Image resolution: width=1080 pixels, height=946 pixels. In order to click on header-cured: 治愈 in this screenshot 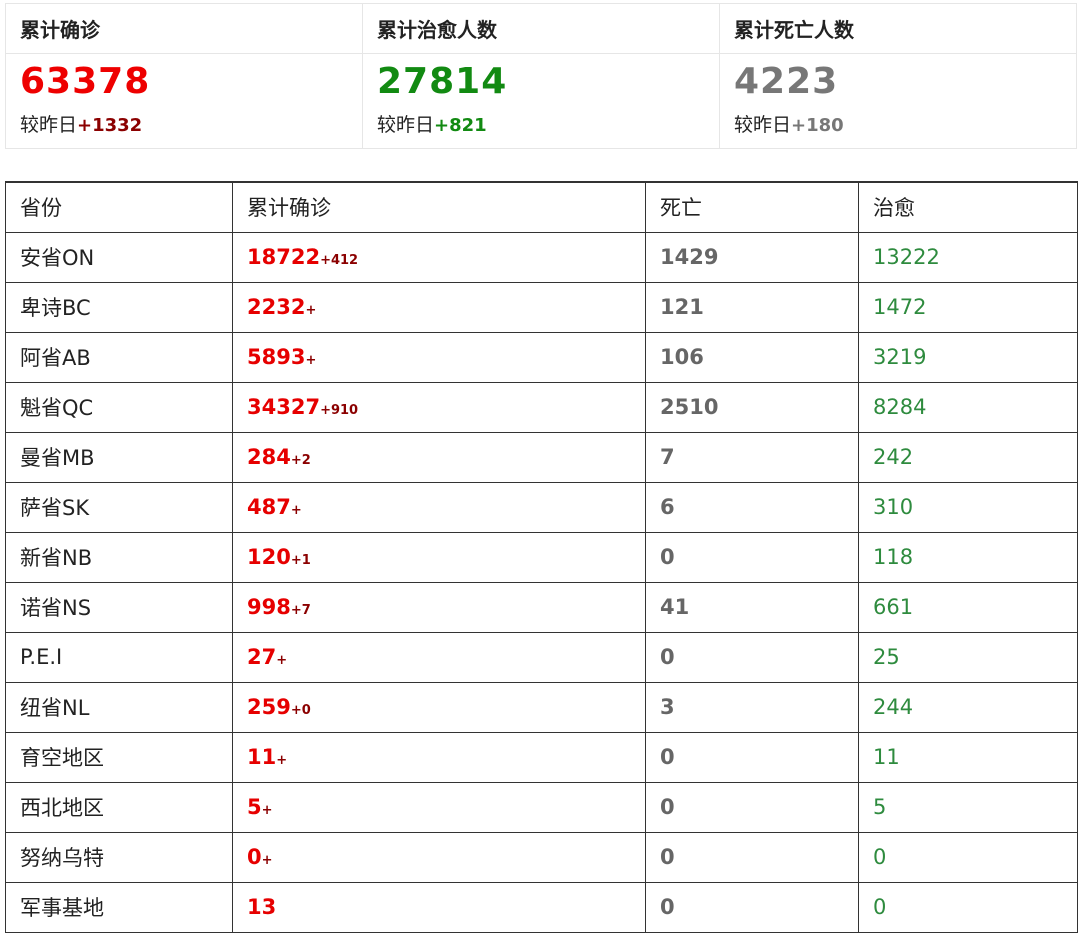, I will do `click(968, 207)`.